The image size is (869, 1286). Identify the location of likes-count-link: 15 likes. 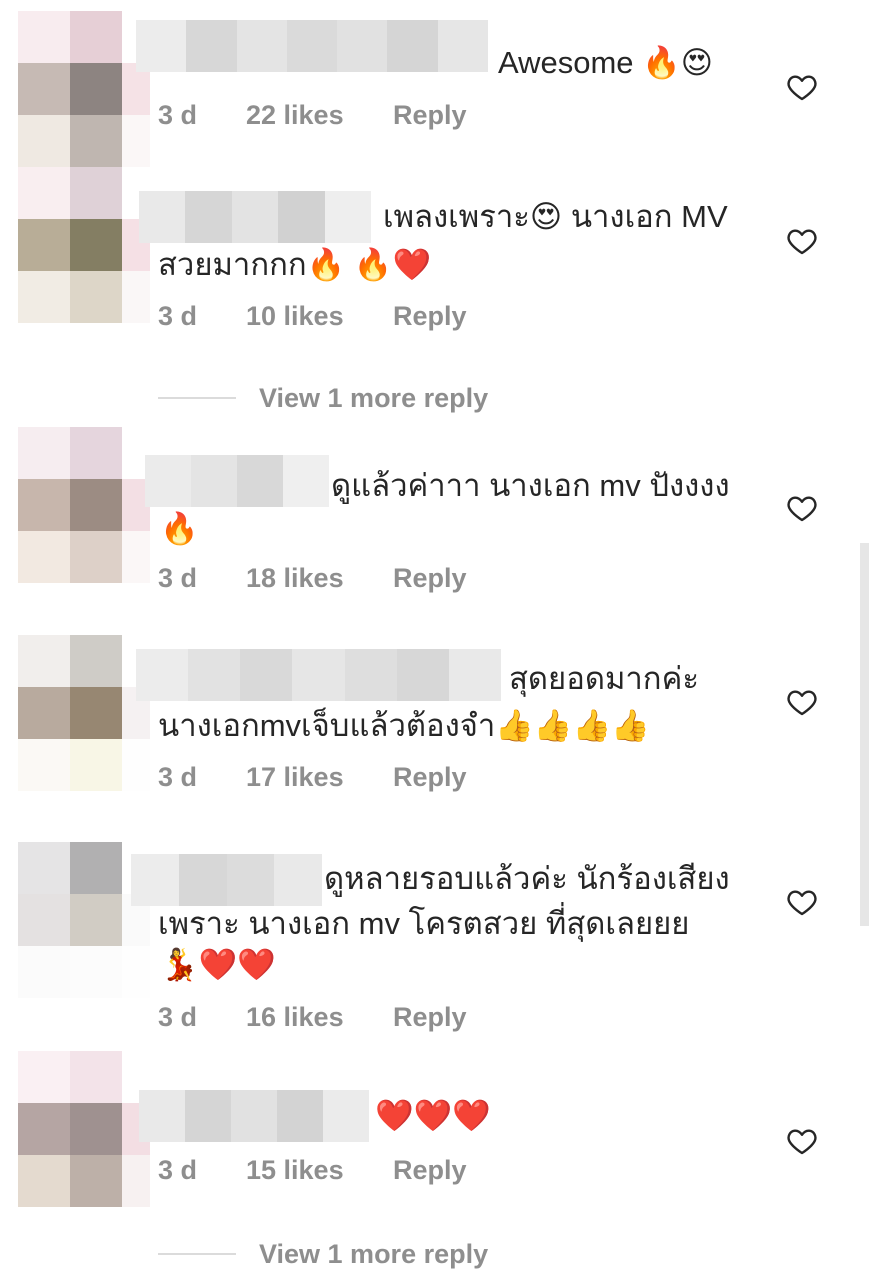
(295, 1170).